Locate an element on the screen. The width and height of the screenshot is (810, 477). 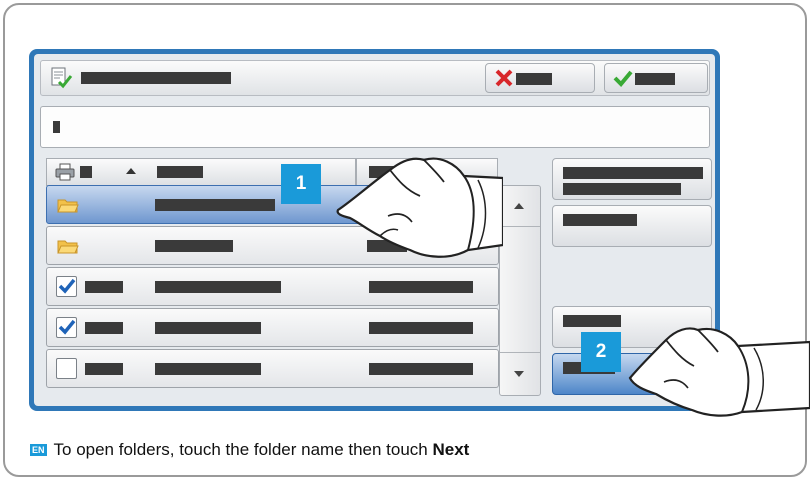
title-placeholder is located at coordinates (156, 78).